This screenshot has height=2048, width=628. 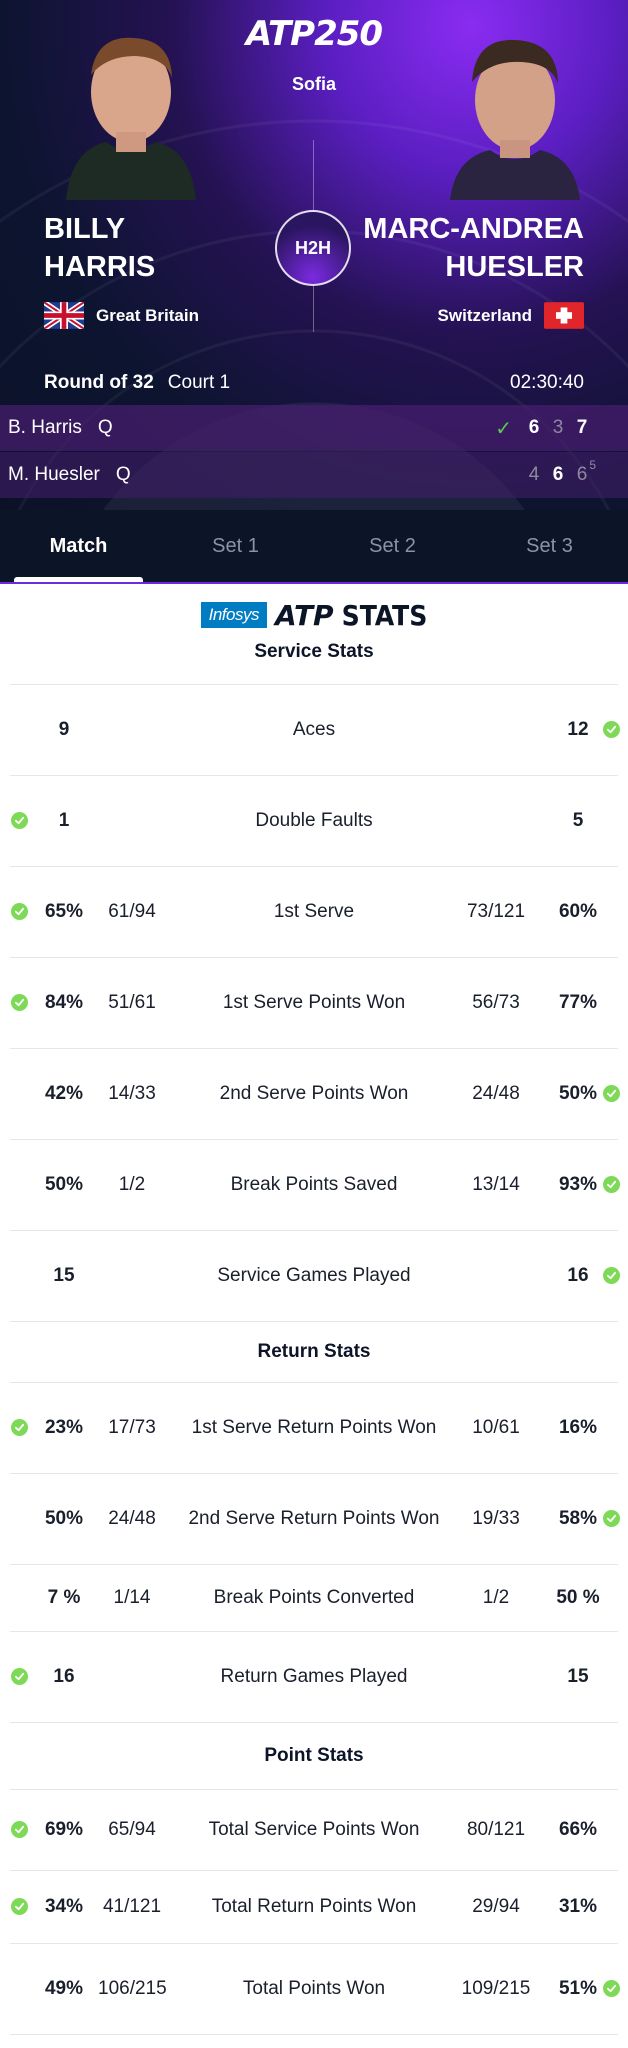 I want to click on scoreboard-row-player2: M. Huesler Q 4 6 65, so click(x=314, y=475).